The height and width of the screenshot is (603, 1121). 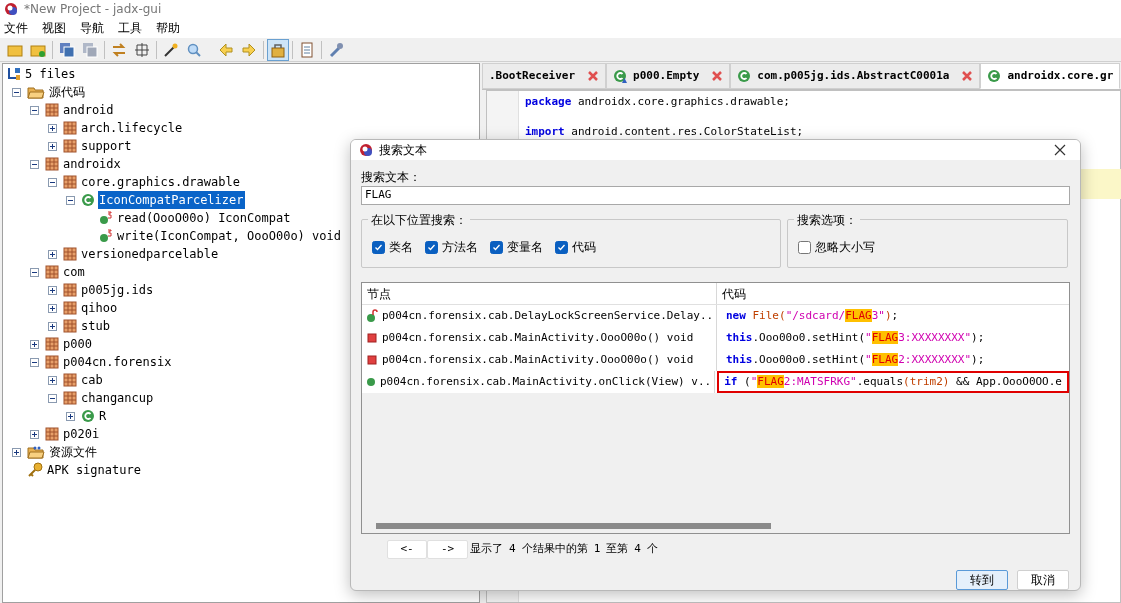 I want to click on tree-item: 5 files, so click(x=50, y=74).